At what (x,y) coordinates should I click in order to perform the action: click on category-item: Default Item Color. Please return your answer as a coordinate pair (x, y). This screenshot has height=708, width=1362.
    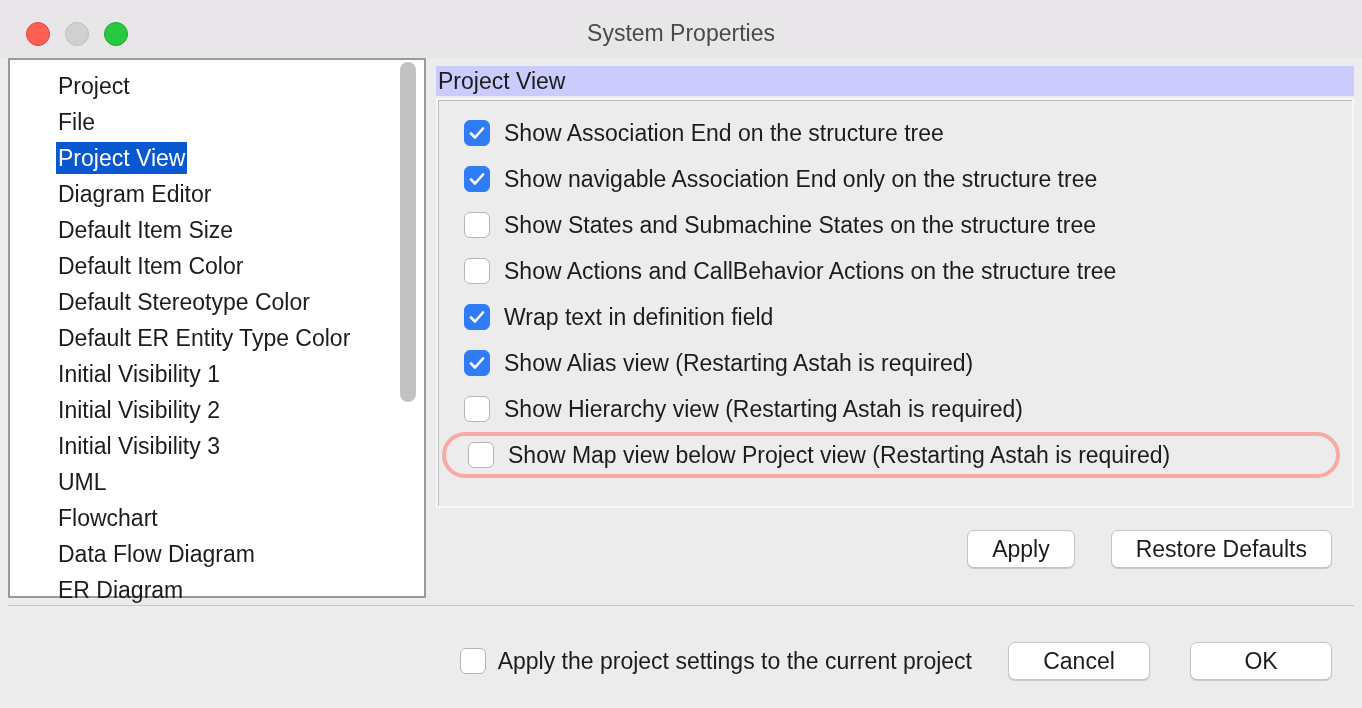
    Looking at the image, I should click on (151, 266).